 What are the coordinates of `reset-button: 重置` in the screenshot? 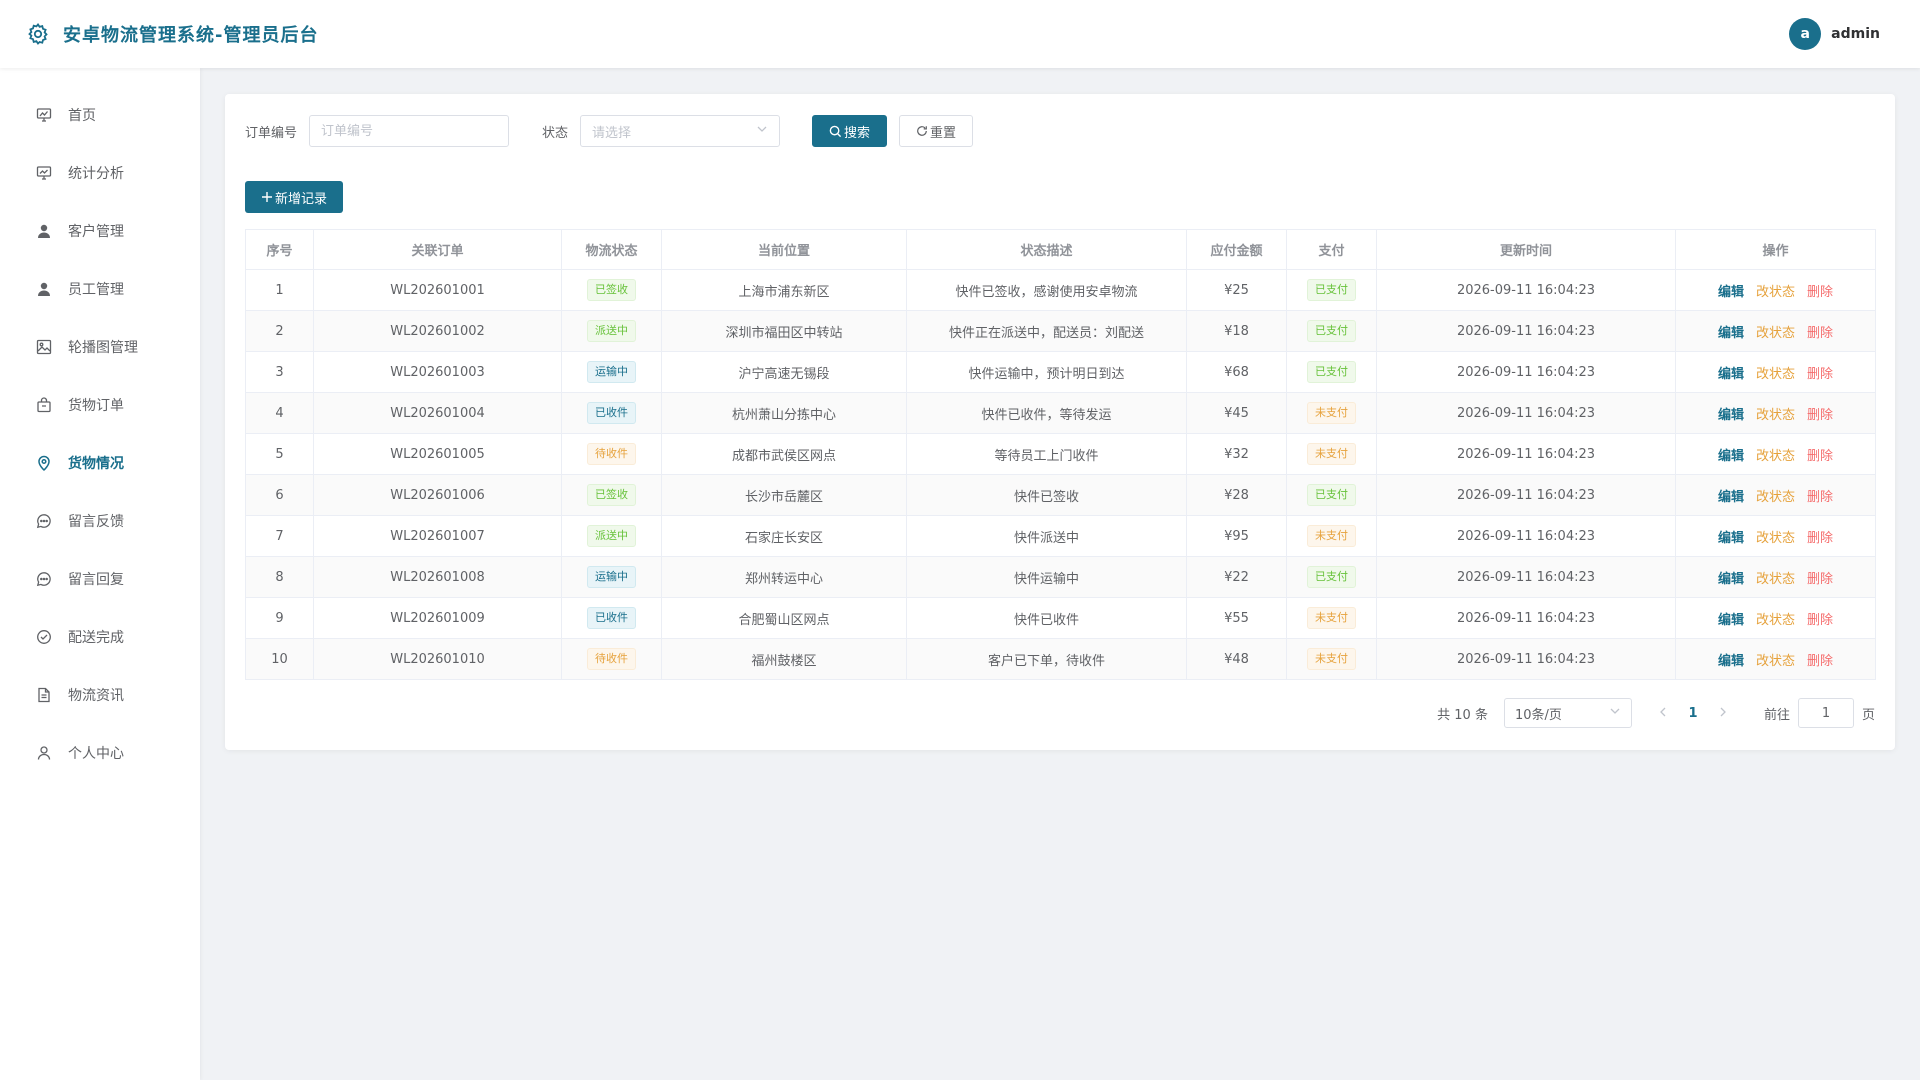 It's located at (936, 131).